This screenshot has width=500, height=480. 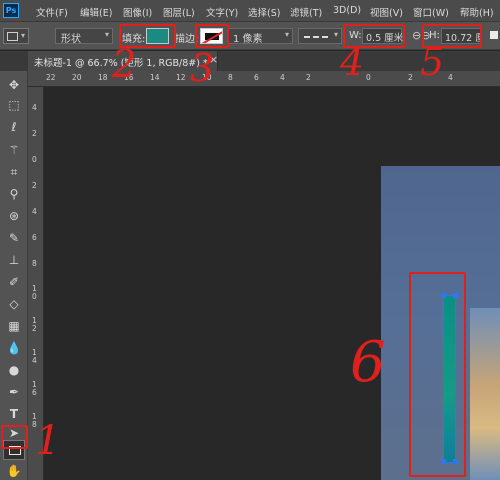 What do you see at coordinates (14, 282) in the screenshot?
I see `history-brush-icon: ✐` at bounding box center [14, 282].